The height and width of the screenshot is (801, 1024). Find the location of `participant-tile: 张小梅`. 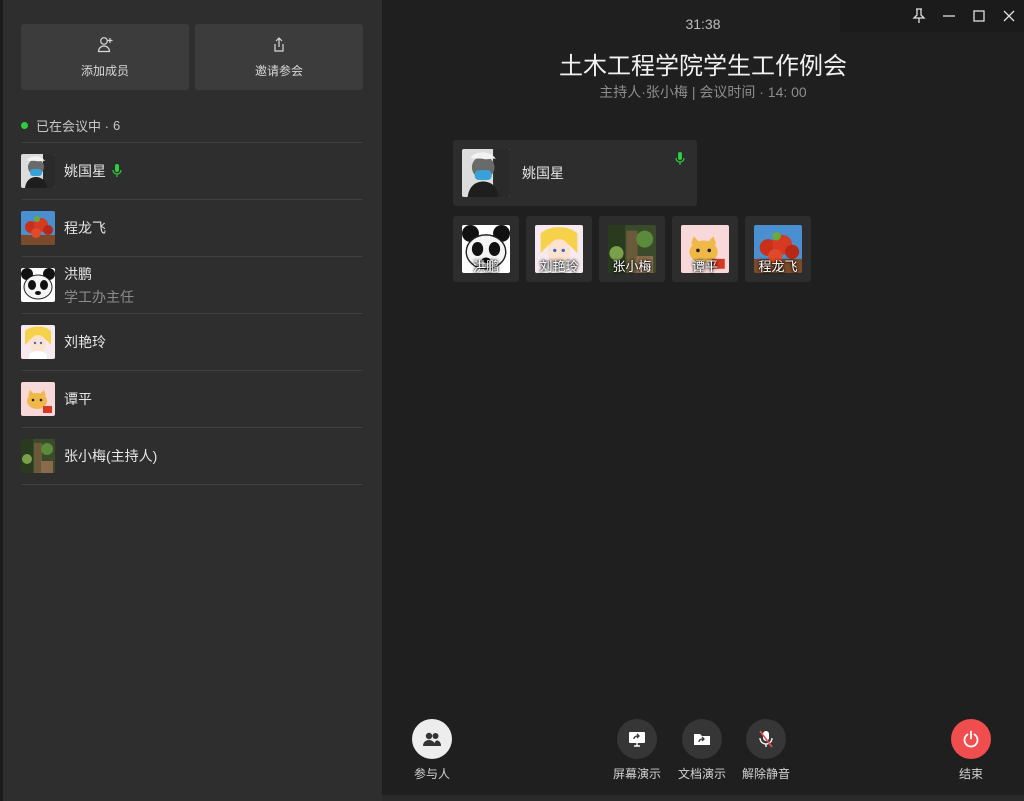

participant-tile: 张小梅 is located at coordinates (632, 249).